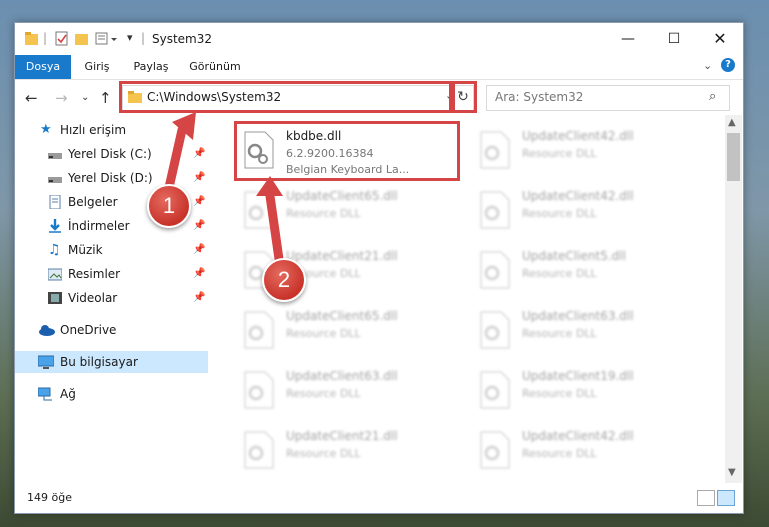 This screenshot has height=527, width=769. I want to click on nav-item-label: Videolar, so click(93, 298).